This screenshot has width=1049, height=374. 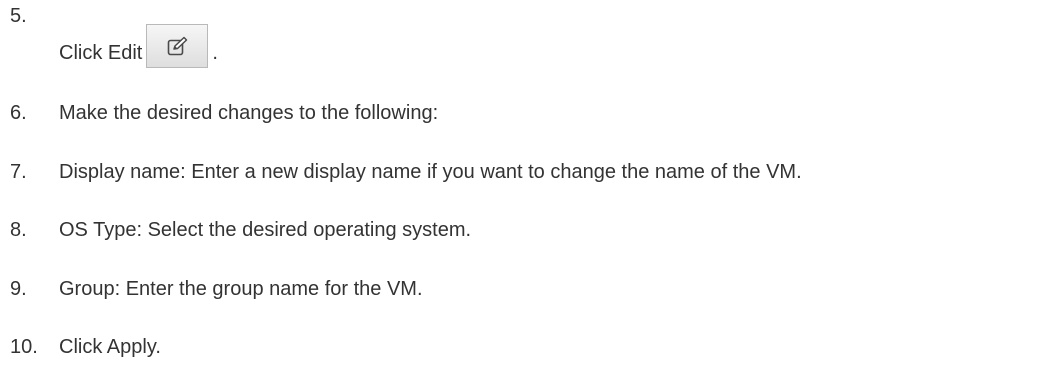 I want to click on step-number: 5., so click(x=18, y=16).